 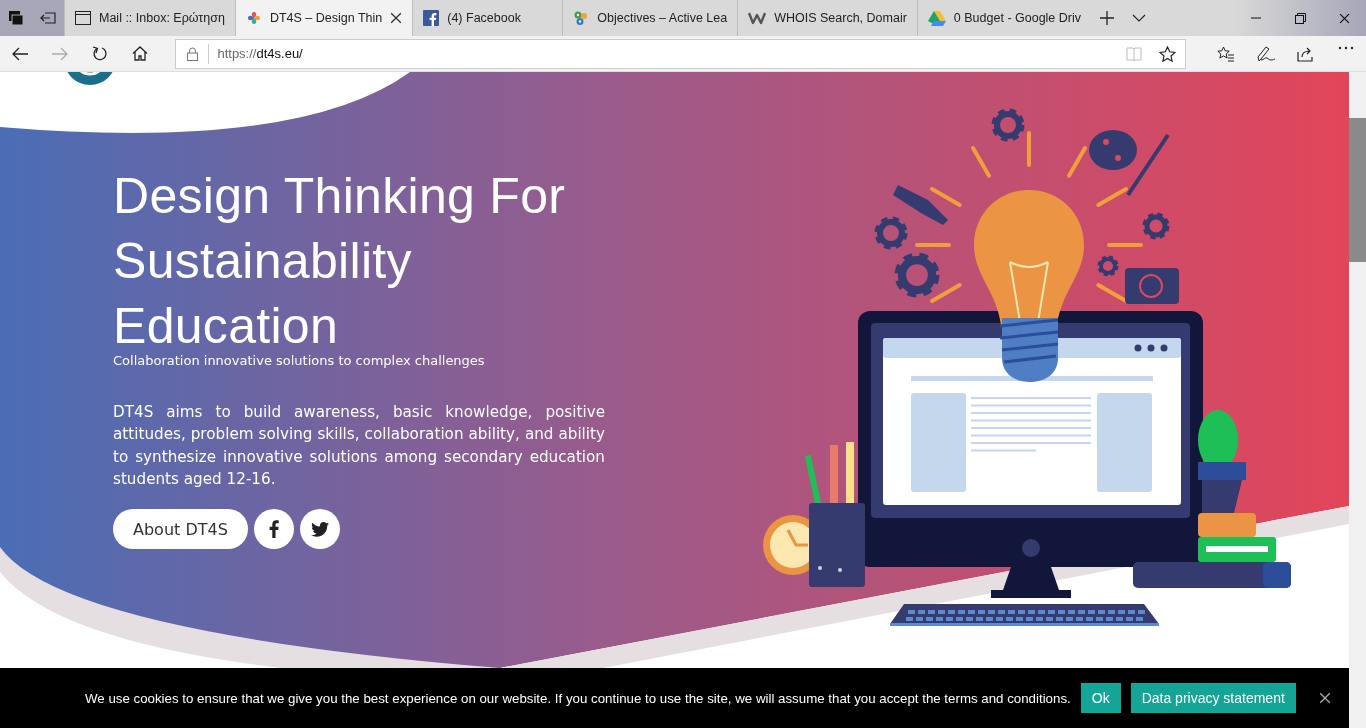 I want to click on restore-icon, so click(x=1300, y=18).